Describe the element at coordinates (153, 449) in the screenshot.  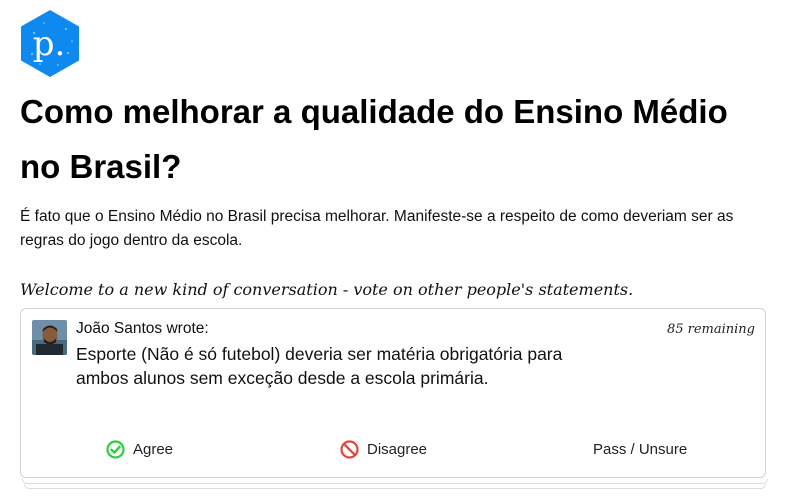
I see `agree-label: Agree` at that location.